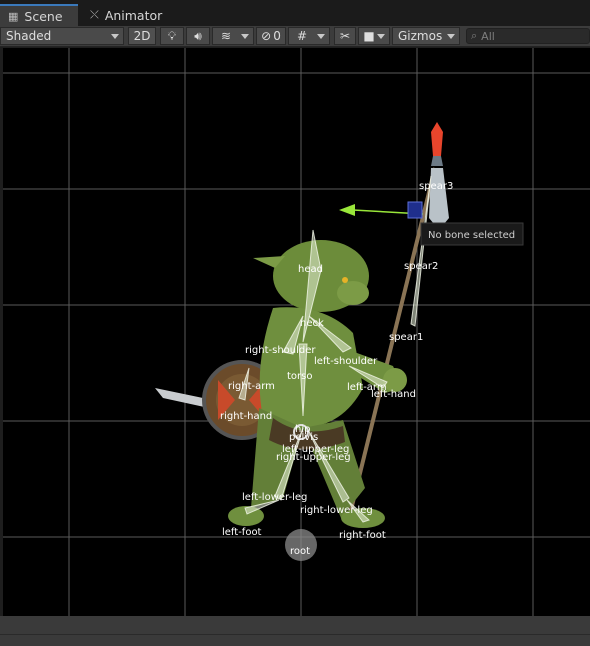  I want to click on 2d-mode-label: 2D, so click(142, 36).